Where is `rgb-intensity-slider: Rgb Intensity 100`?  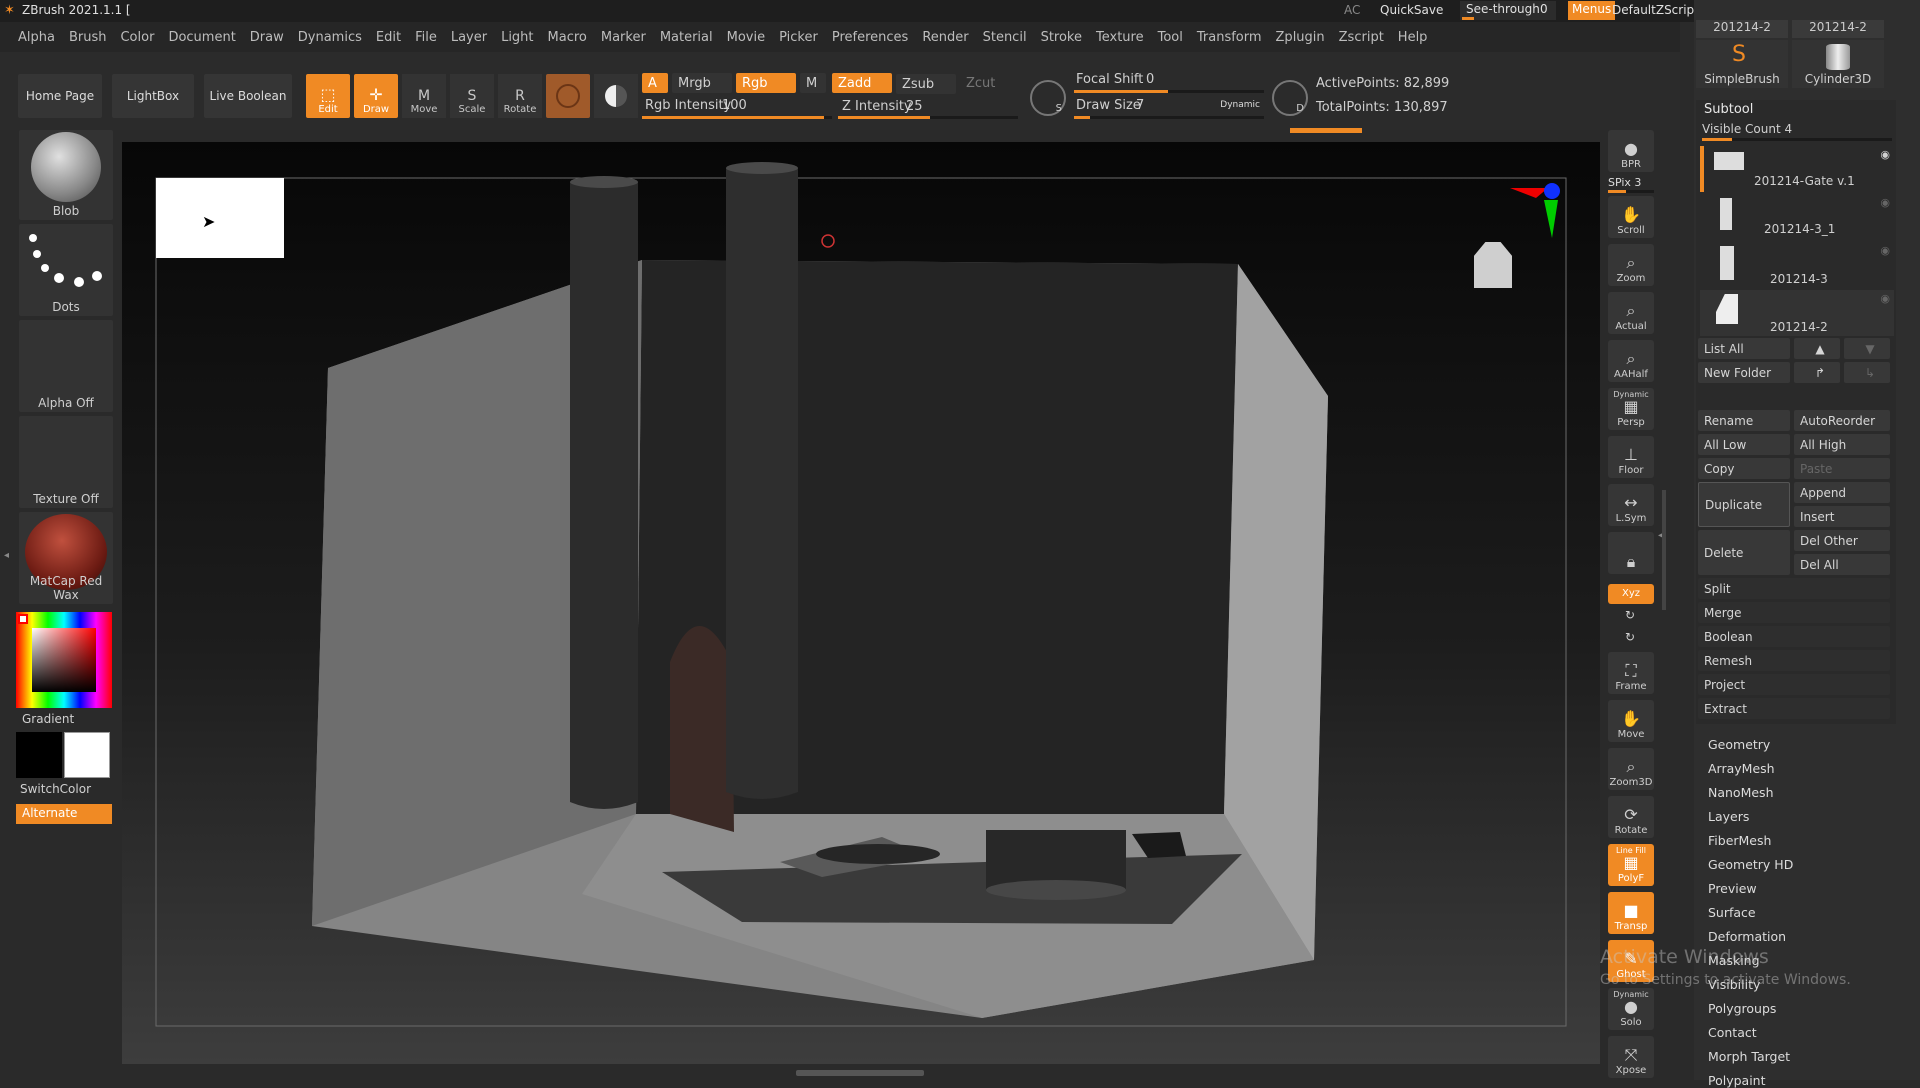
rgb-intensity-slider: Rgb Intensity 100 is located at coordinates (737, 108).